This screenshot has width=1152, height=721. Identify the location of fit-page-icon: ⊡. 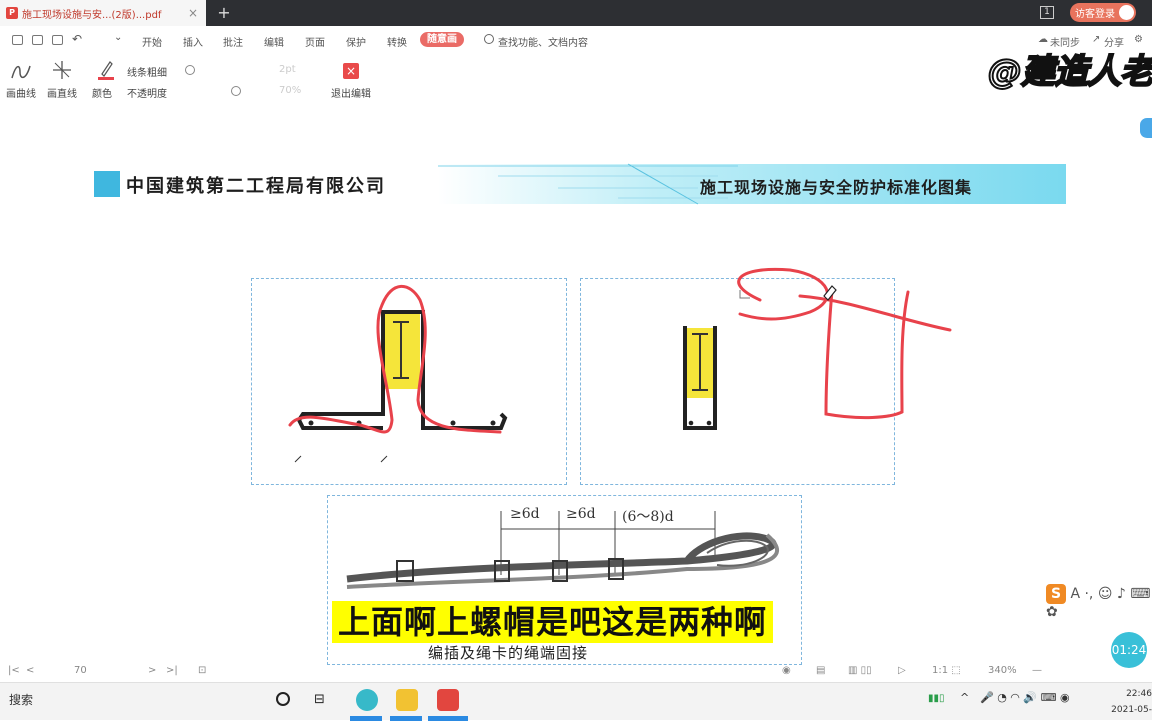
(202, 670).